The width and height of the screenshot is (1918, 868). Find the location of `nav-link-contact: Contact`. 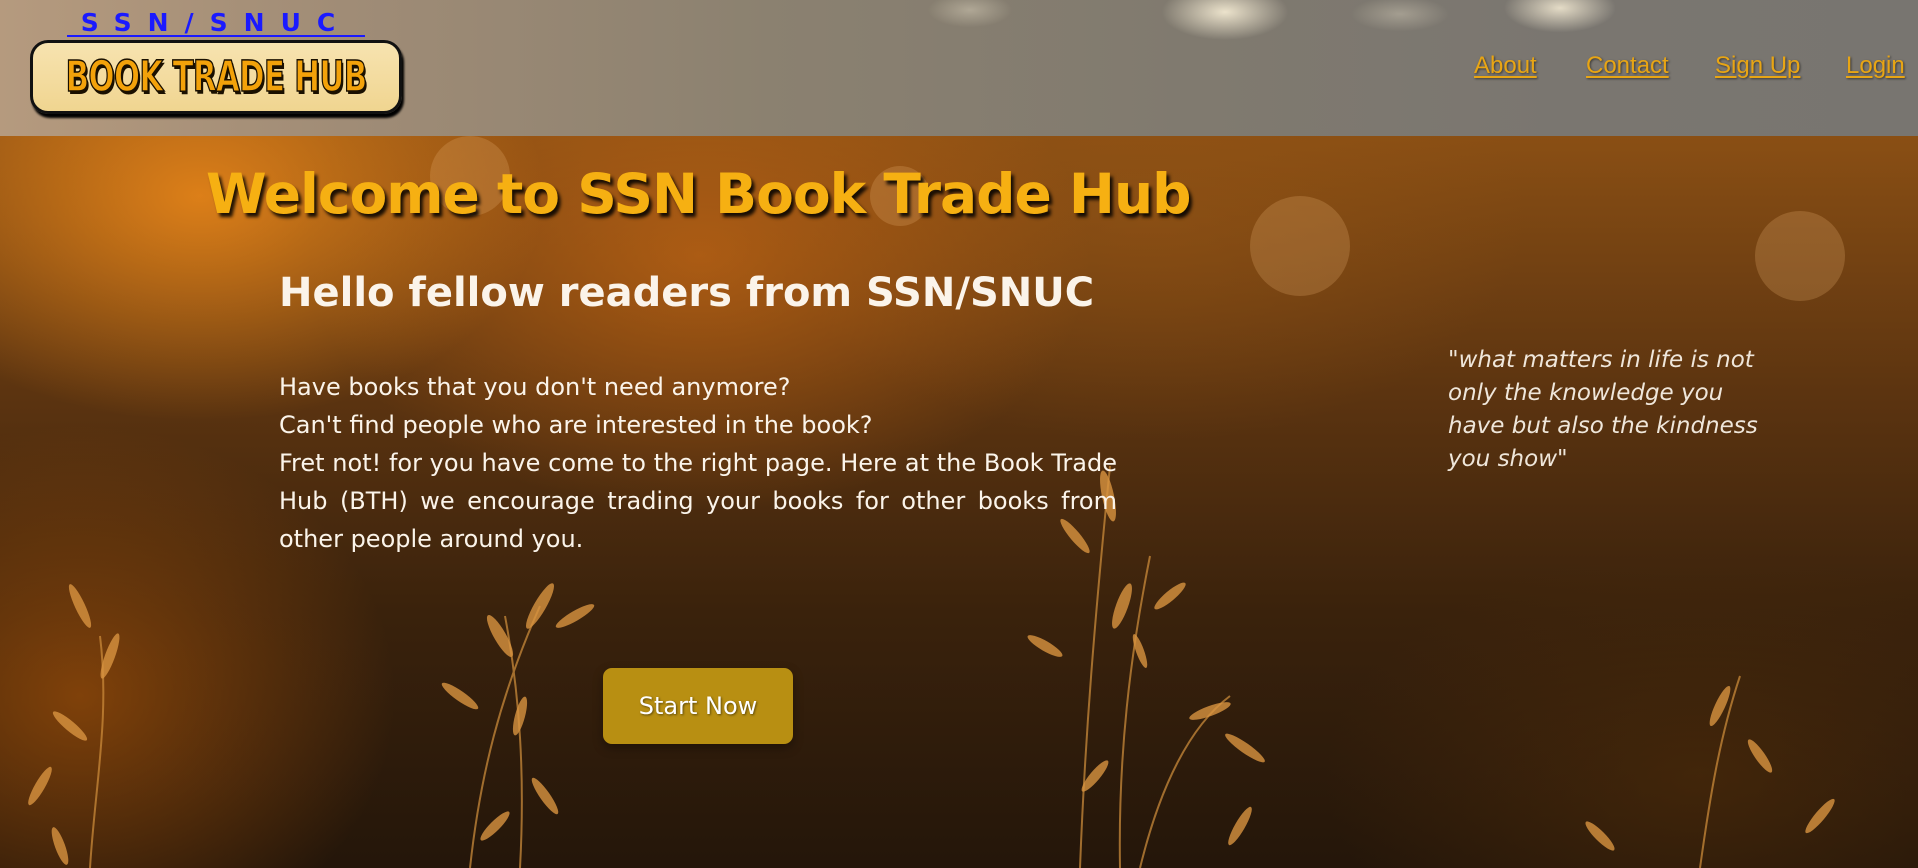

nav-link-contact: Contact is located at coordinates (1627, 66).